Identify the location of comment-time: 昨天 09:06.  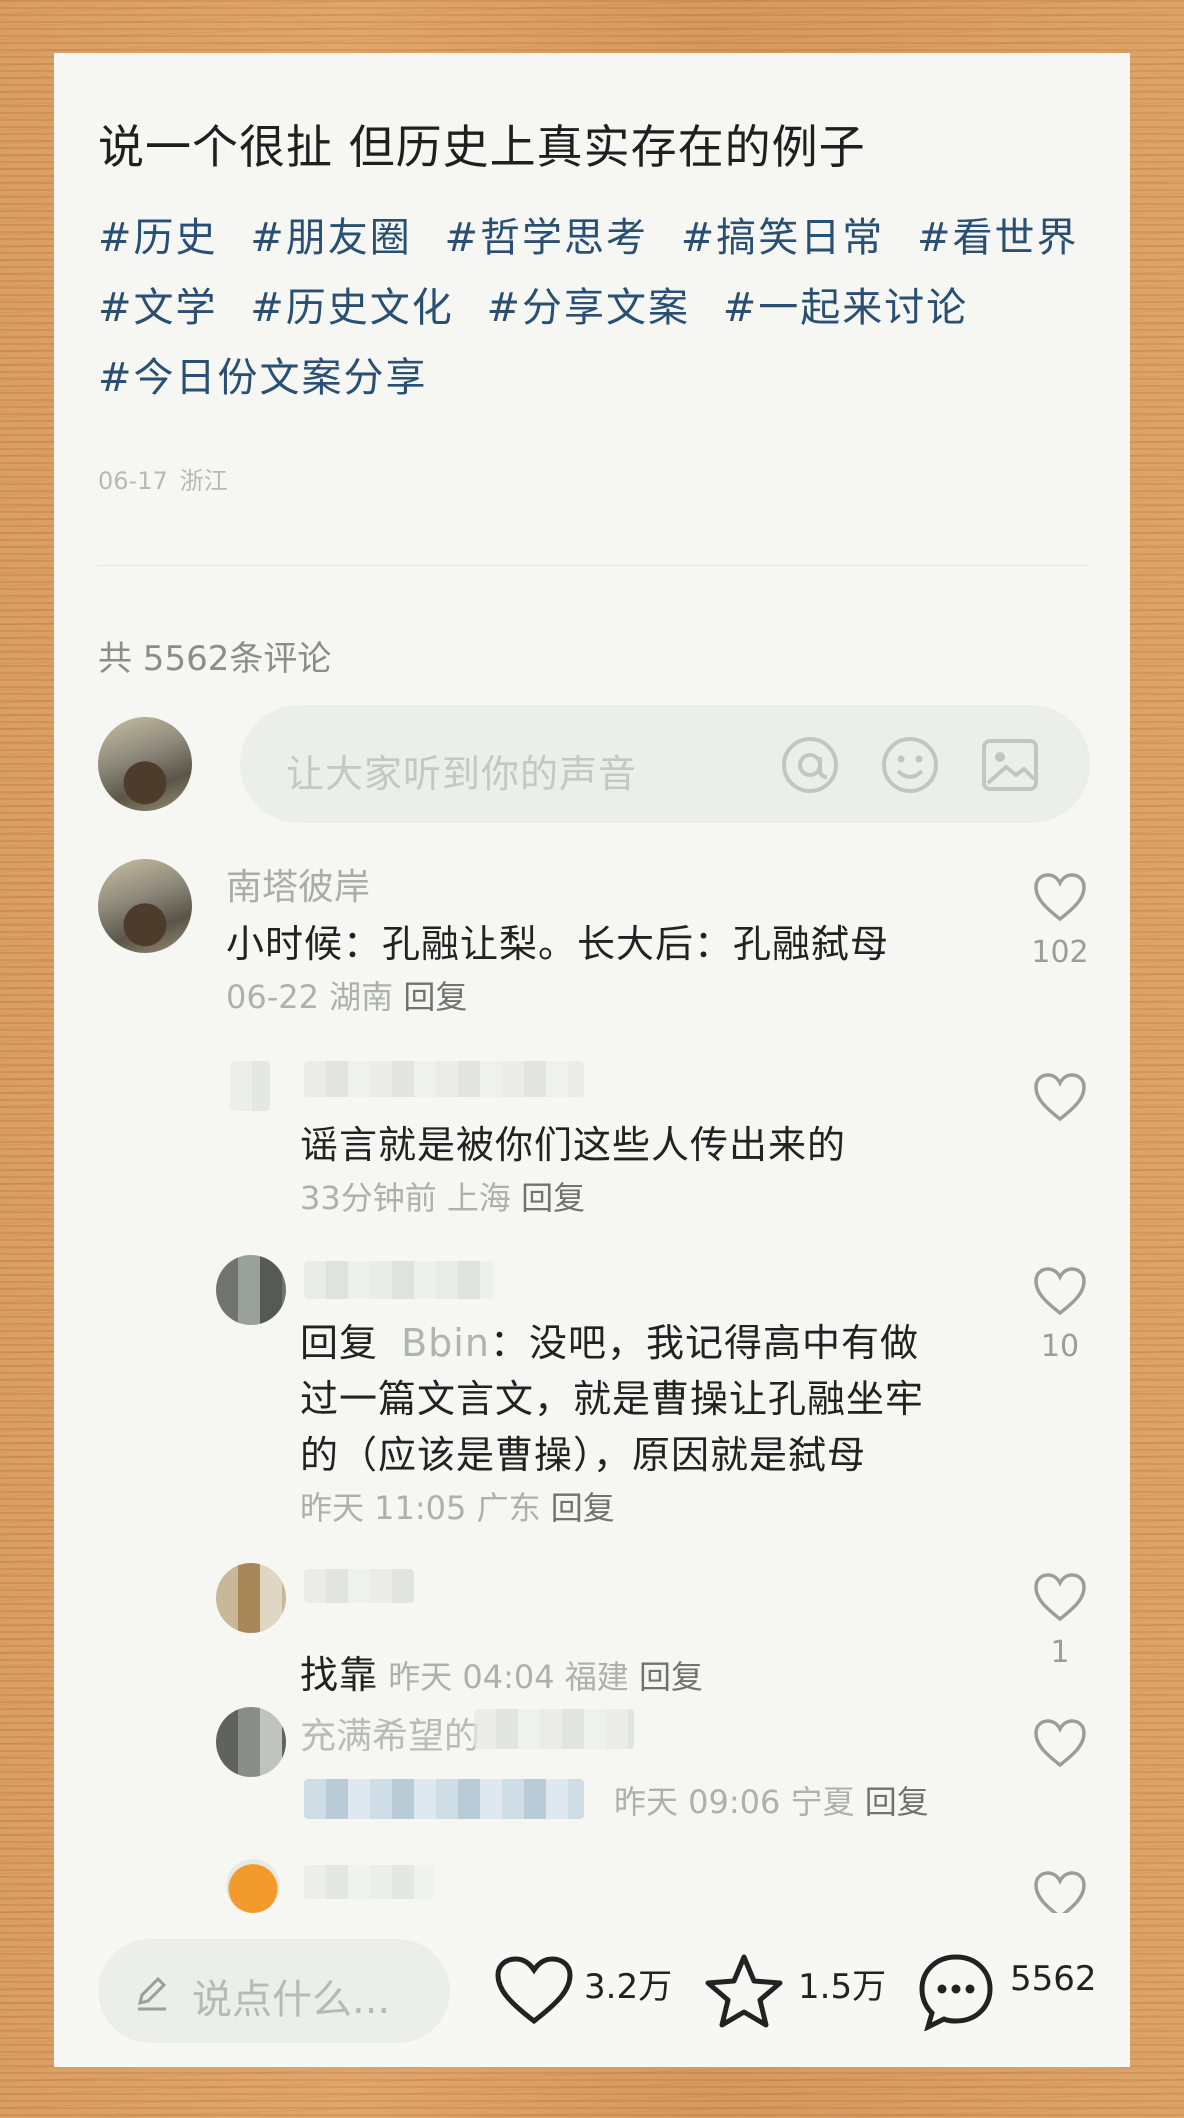
(697, 1802).